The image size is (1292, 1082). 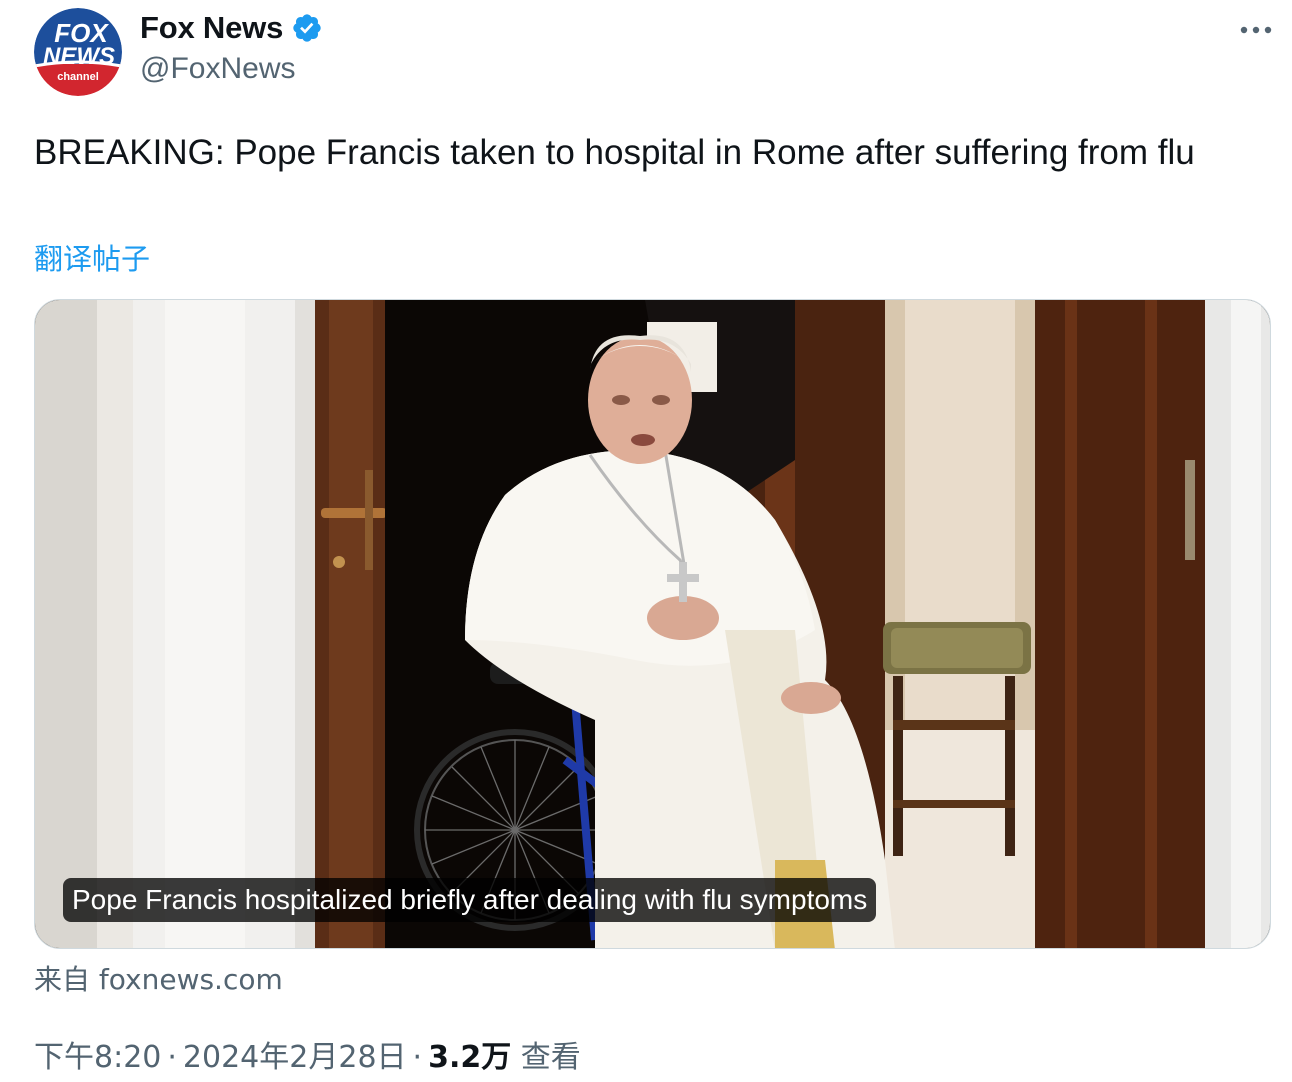 I want to click on more-options-button, so click(x=1256, y=30).